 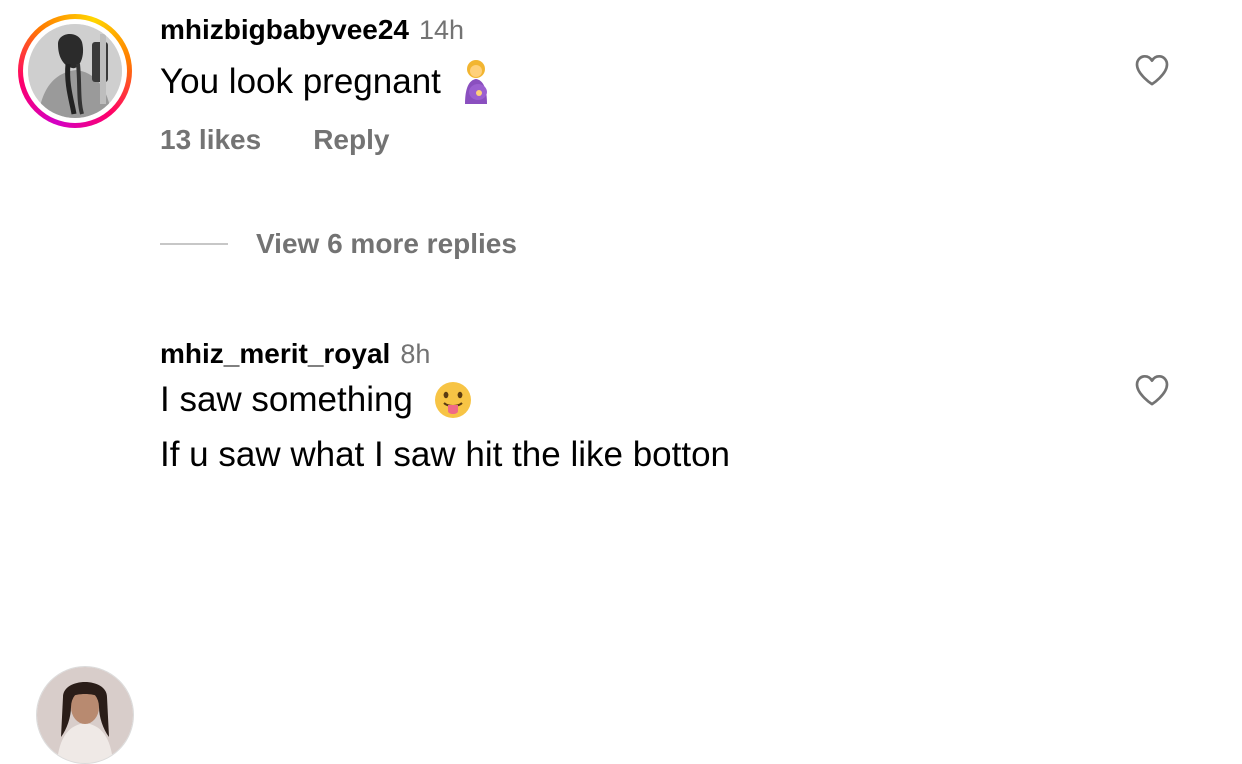 I want to click on comment-text: You look pregnant, so click(x=325, y=82).